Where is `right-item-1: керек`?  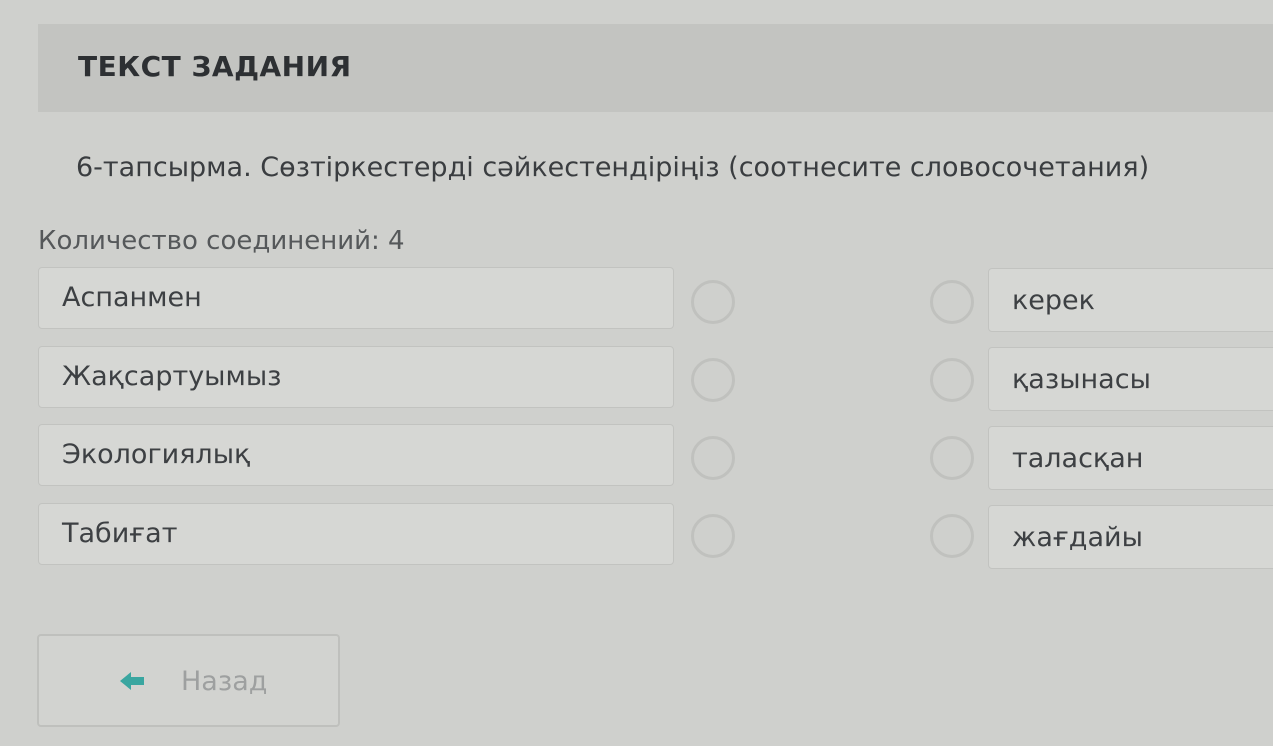
right-item-1: керек is located at coordinates (1130, 300).